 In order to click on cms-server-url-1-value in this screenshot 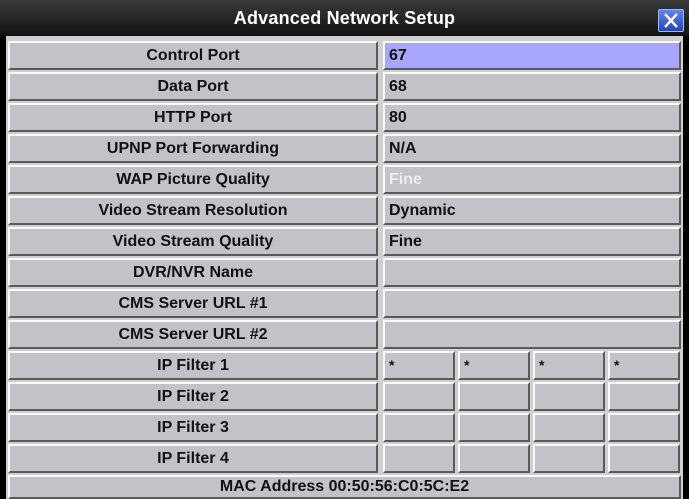, I will do `click(532, 303)`.